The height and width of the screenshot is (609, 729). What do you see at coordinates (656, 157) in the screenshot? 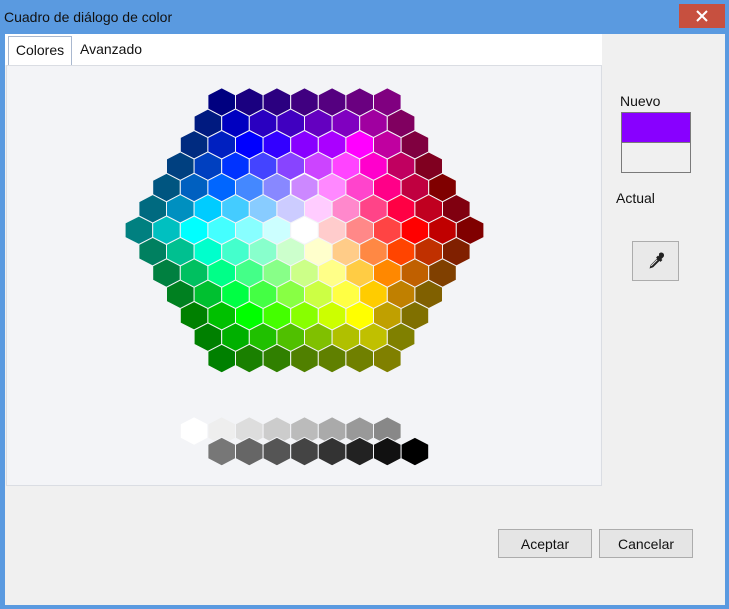
I see `current-color-swatch` at bounding box center [656, 157].